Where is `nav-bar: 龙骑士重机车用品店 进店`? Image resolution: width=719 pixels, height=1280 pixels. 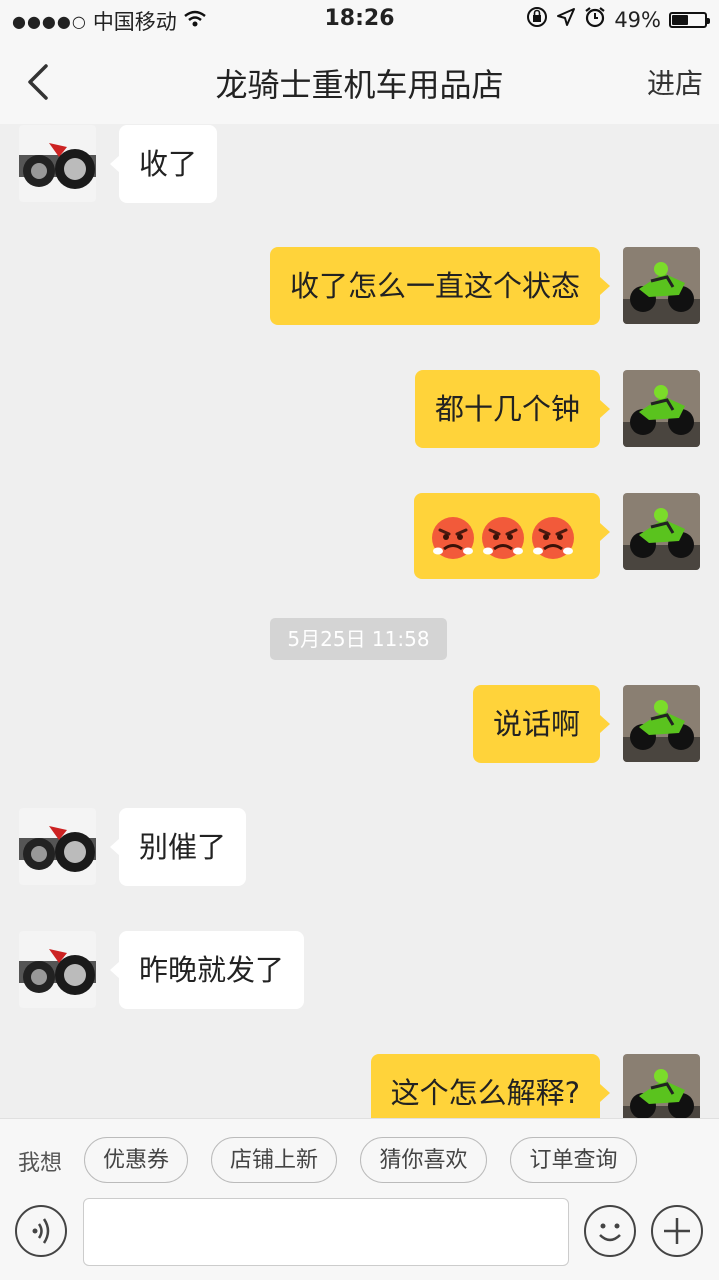
nav-bar: 龙骑士重机车用品店 进店 is located at coordinates (359, 82).